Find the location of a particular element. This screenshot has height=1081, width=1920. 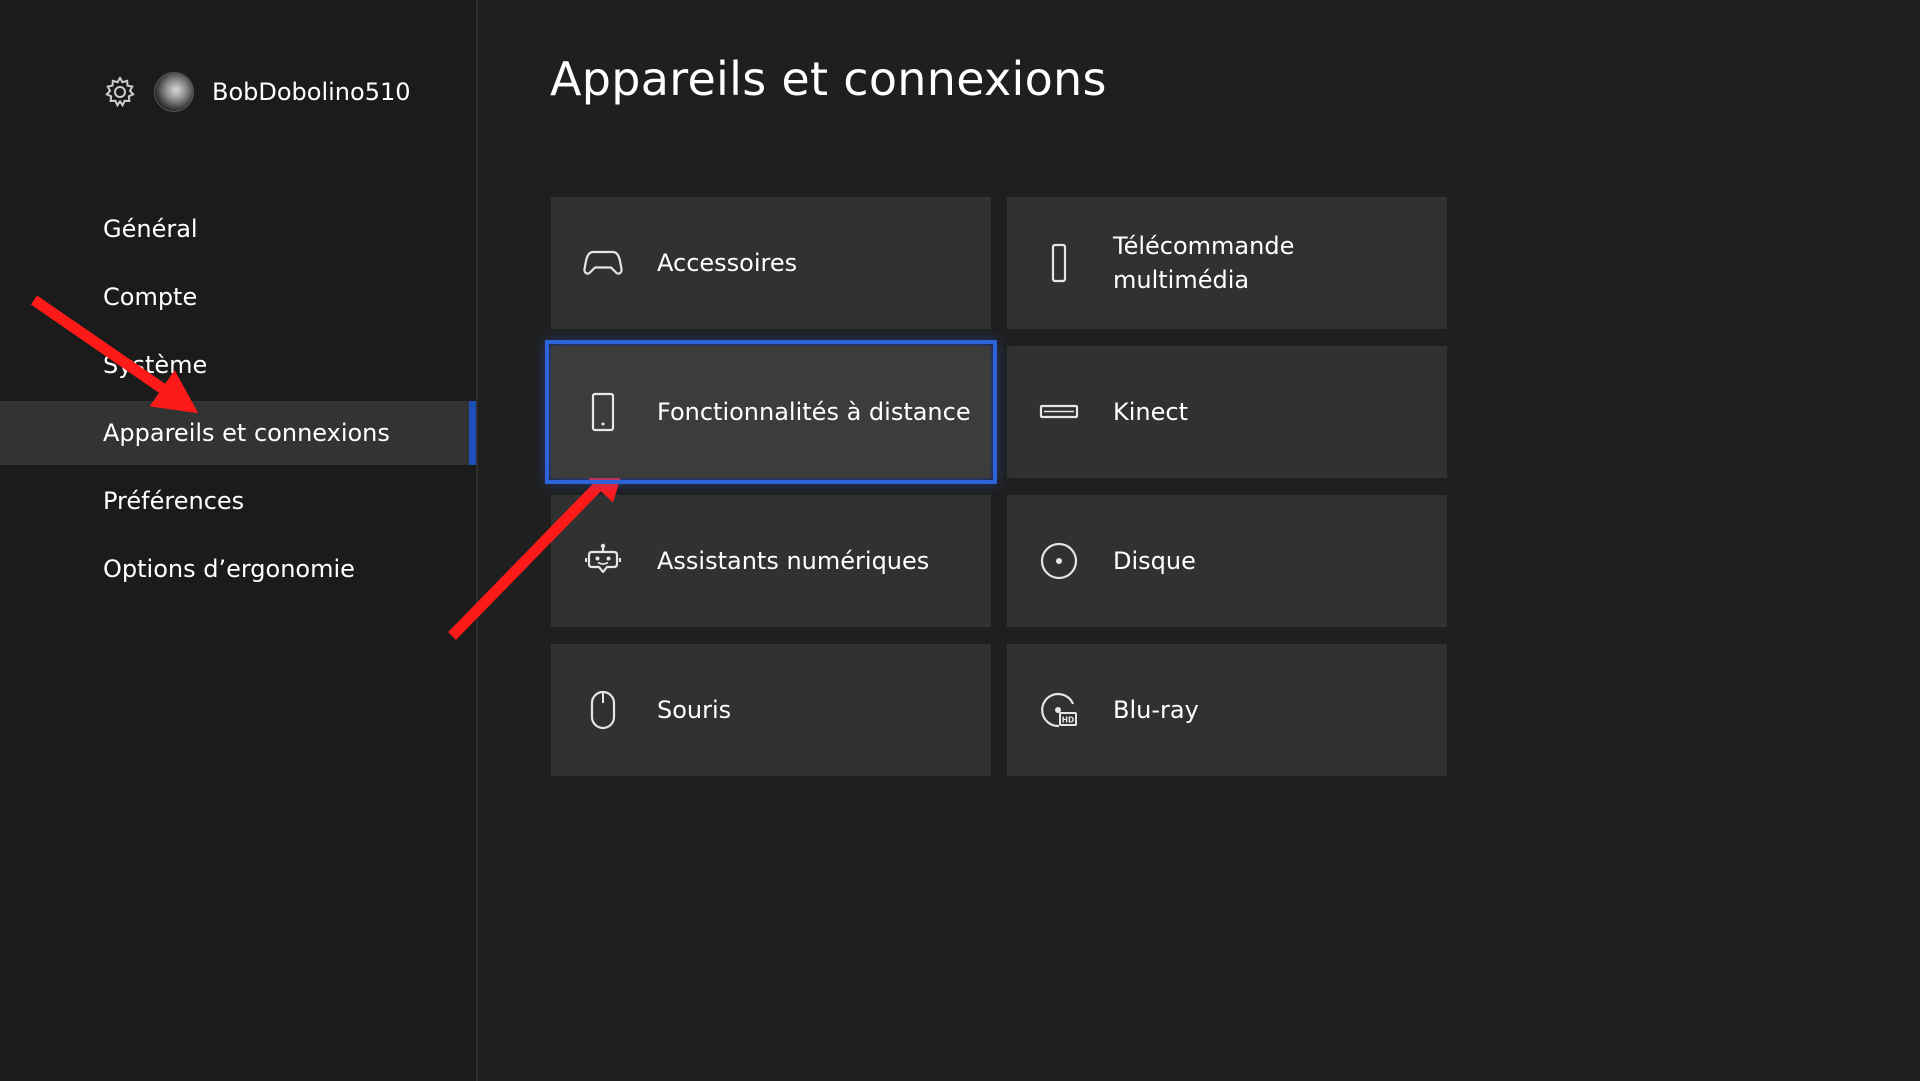

tile-label: Souris is located at coordinates (694, 710).